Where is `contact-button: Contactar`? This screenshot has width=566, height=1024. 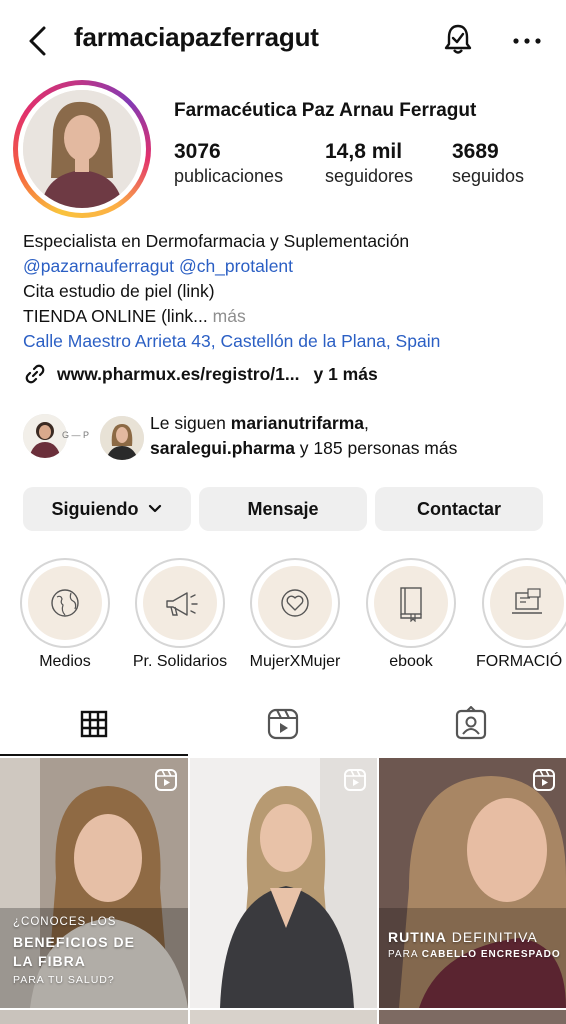
contact-button: Contactar is located at coordinates (459, 509).